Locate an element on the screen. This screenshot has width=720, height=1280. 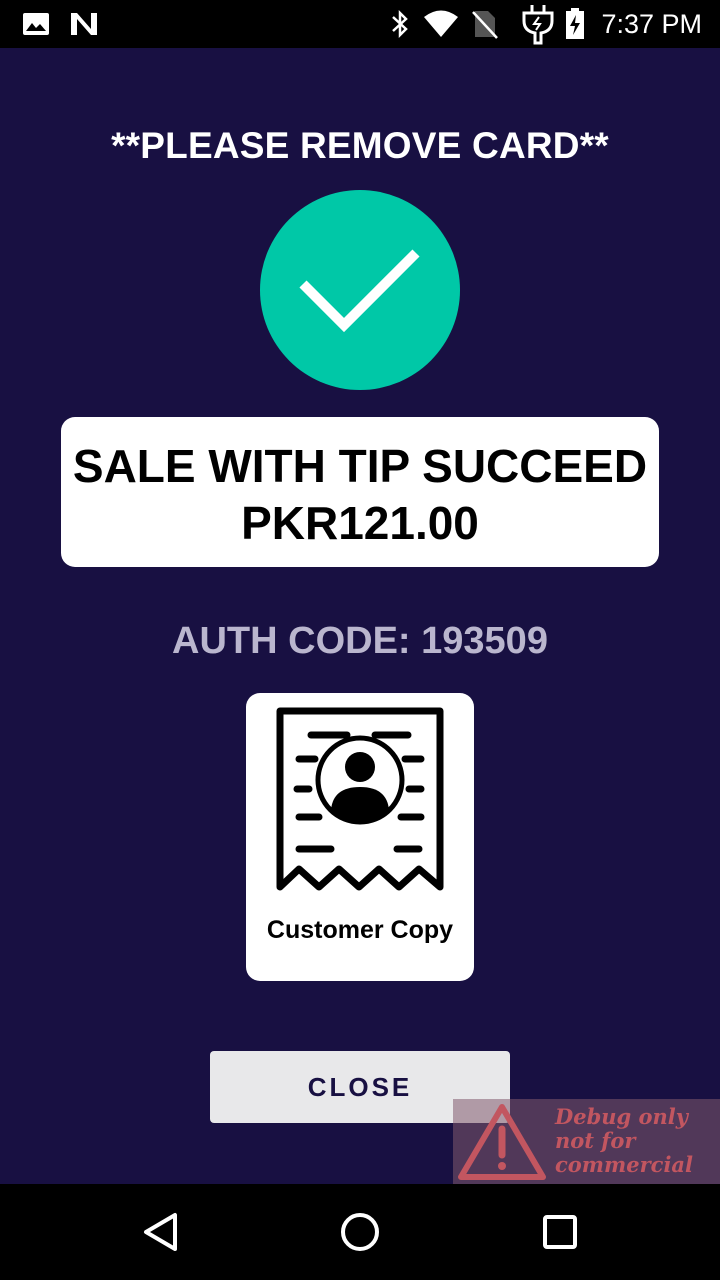
watermark-line: not for is located at coordinates (595, 1140).